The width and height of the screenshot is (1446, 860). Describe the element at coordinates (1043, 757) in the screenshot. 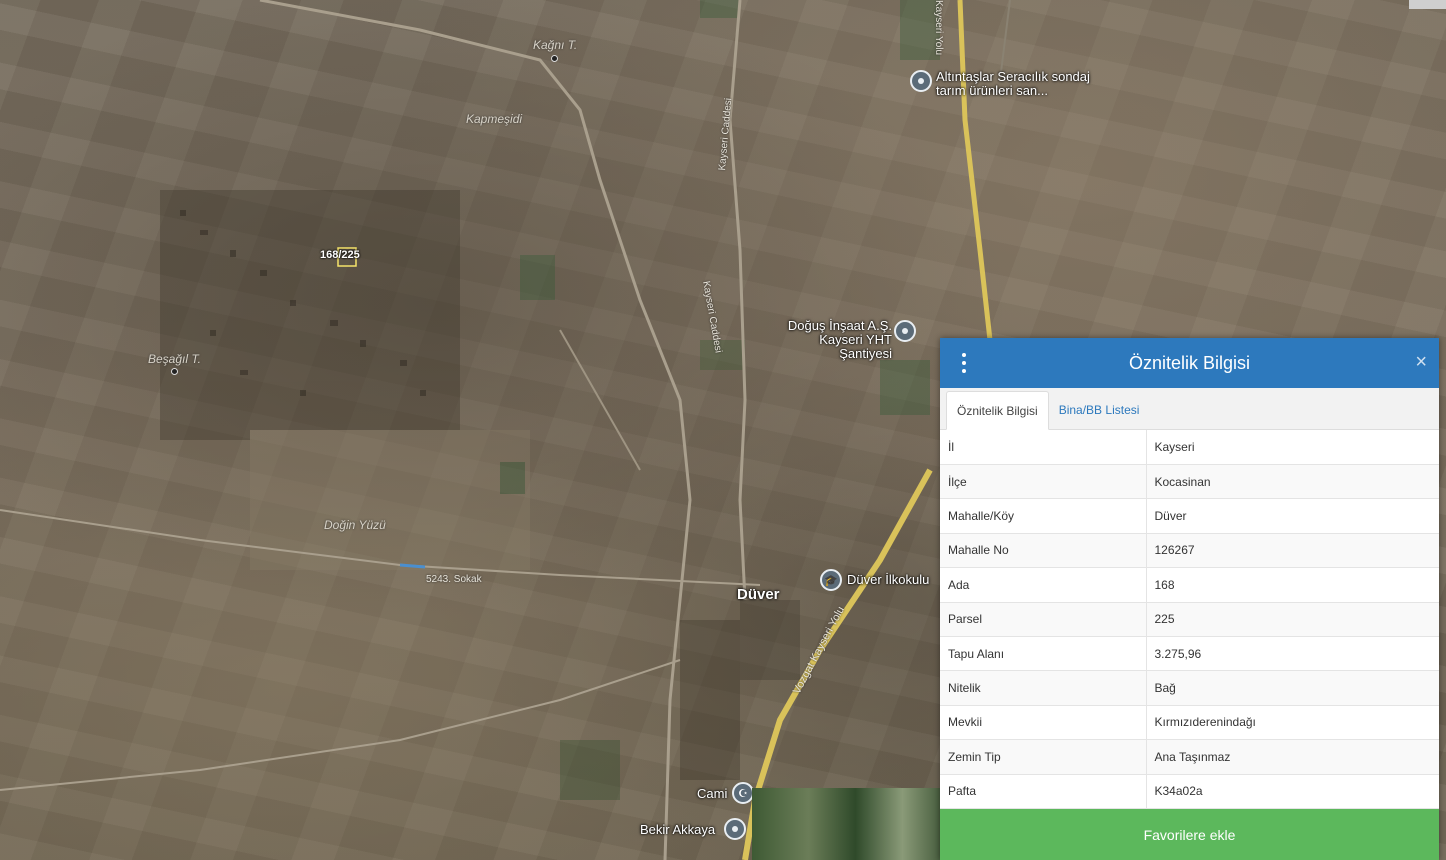

I see `attr-key: Zemin Tip` at that location.